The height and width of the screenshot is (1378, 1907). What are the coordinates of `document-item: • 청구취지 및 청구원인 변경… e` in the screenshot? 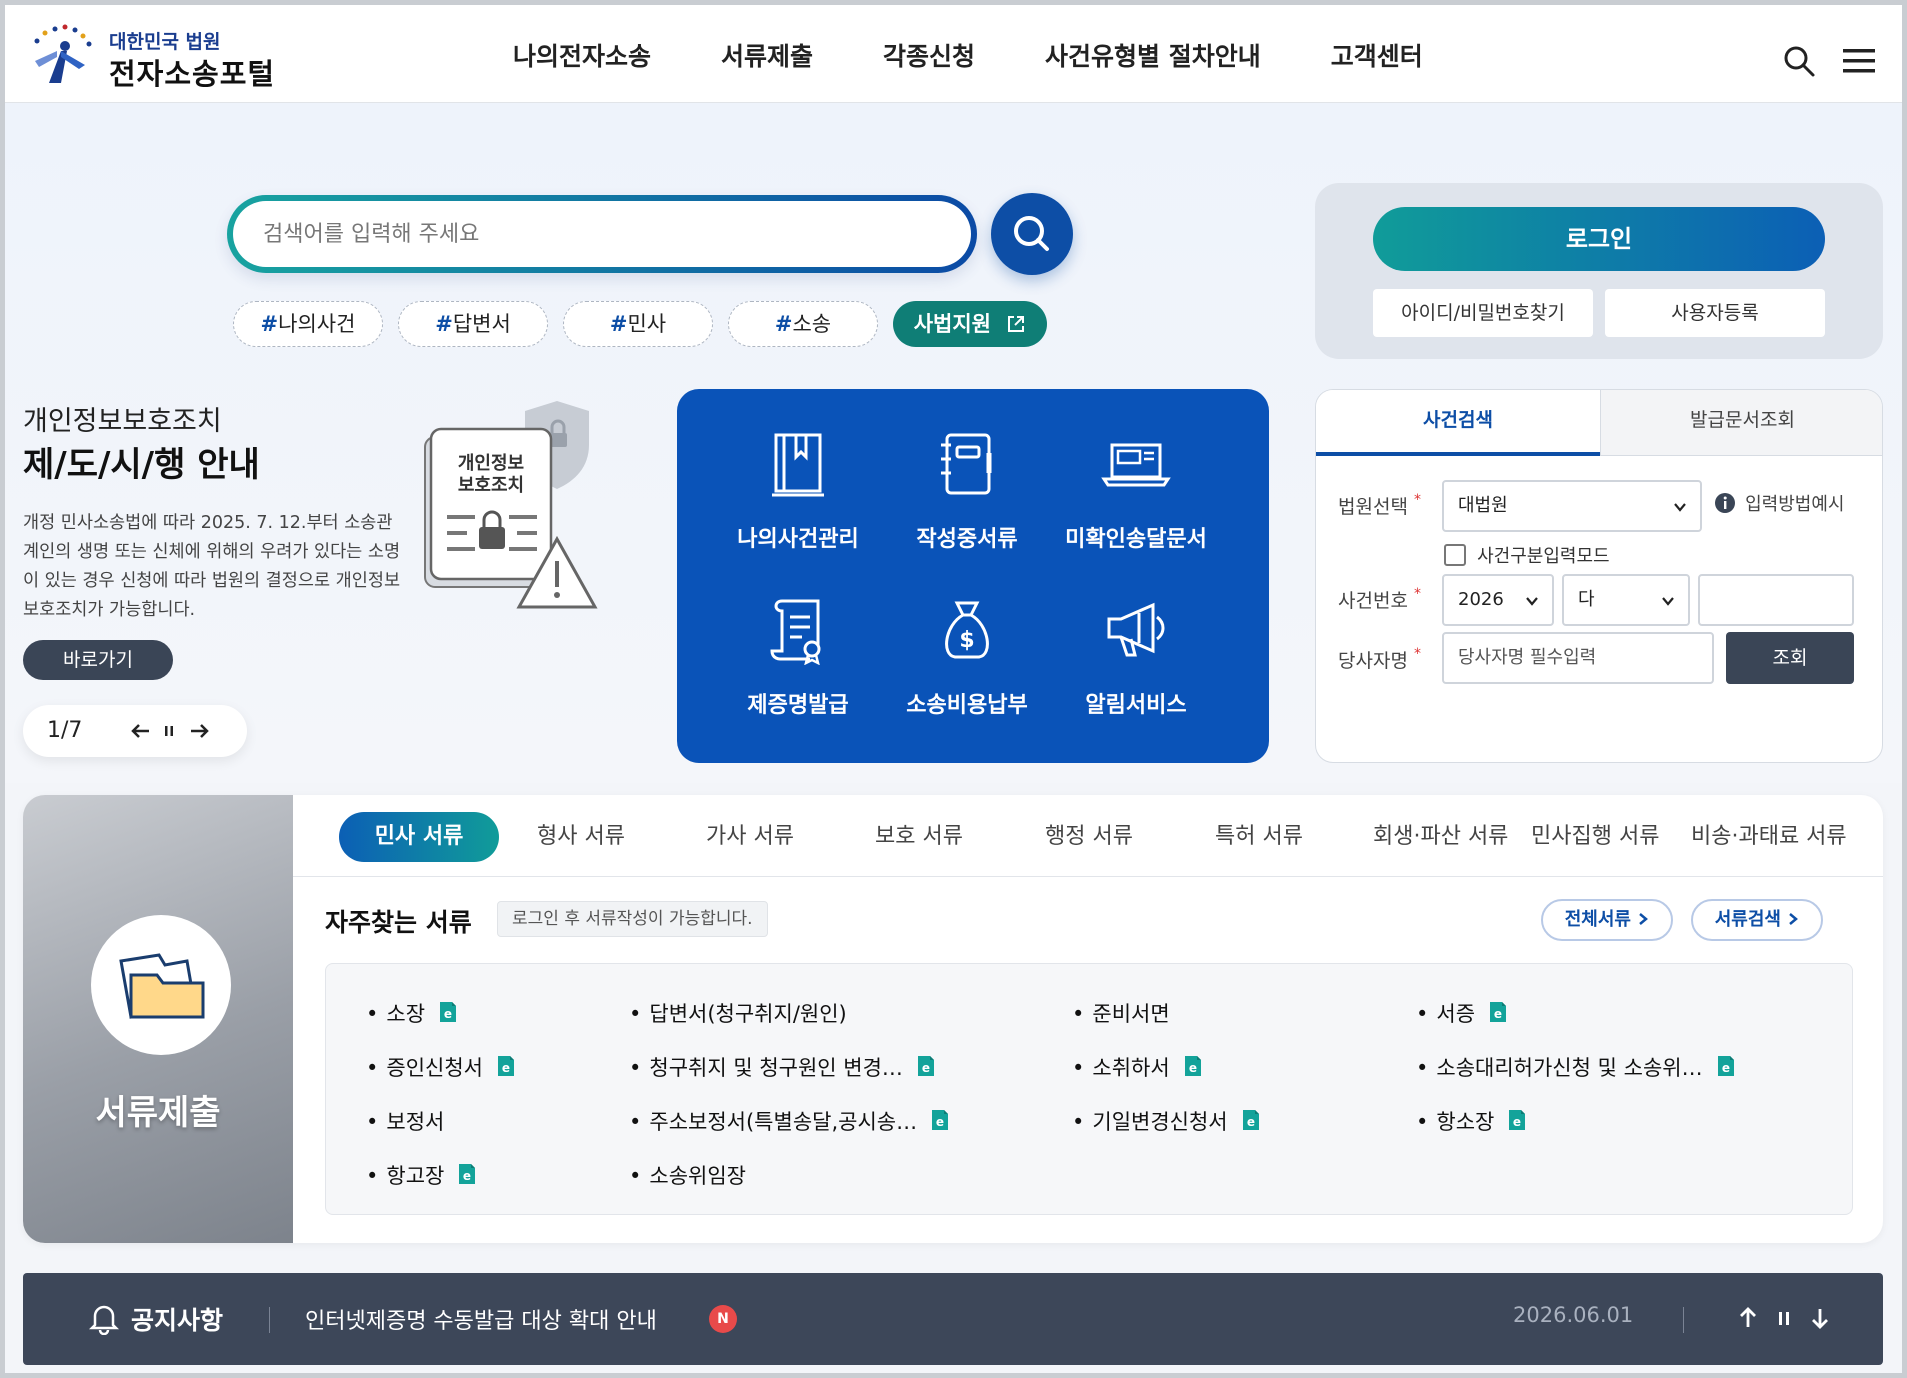 It's located at (782, 1067).